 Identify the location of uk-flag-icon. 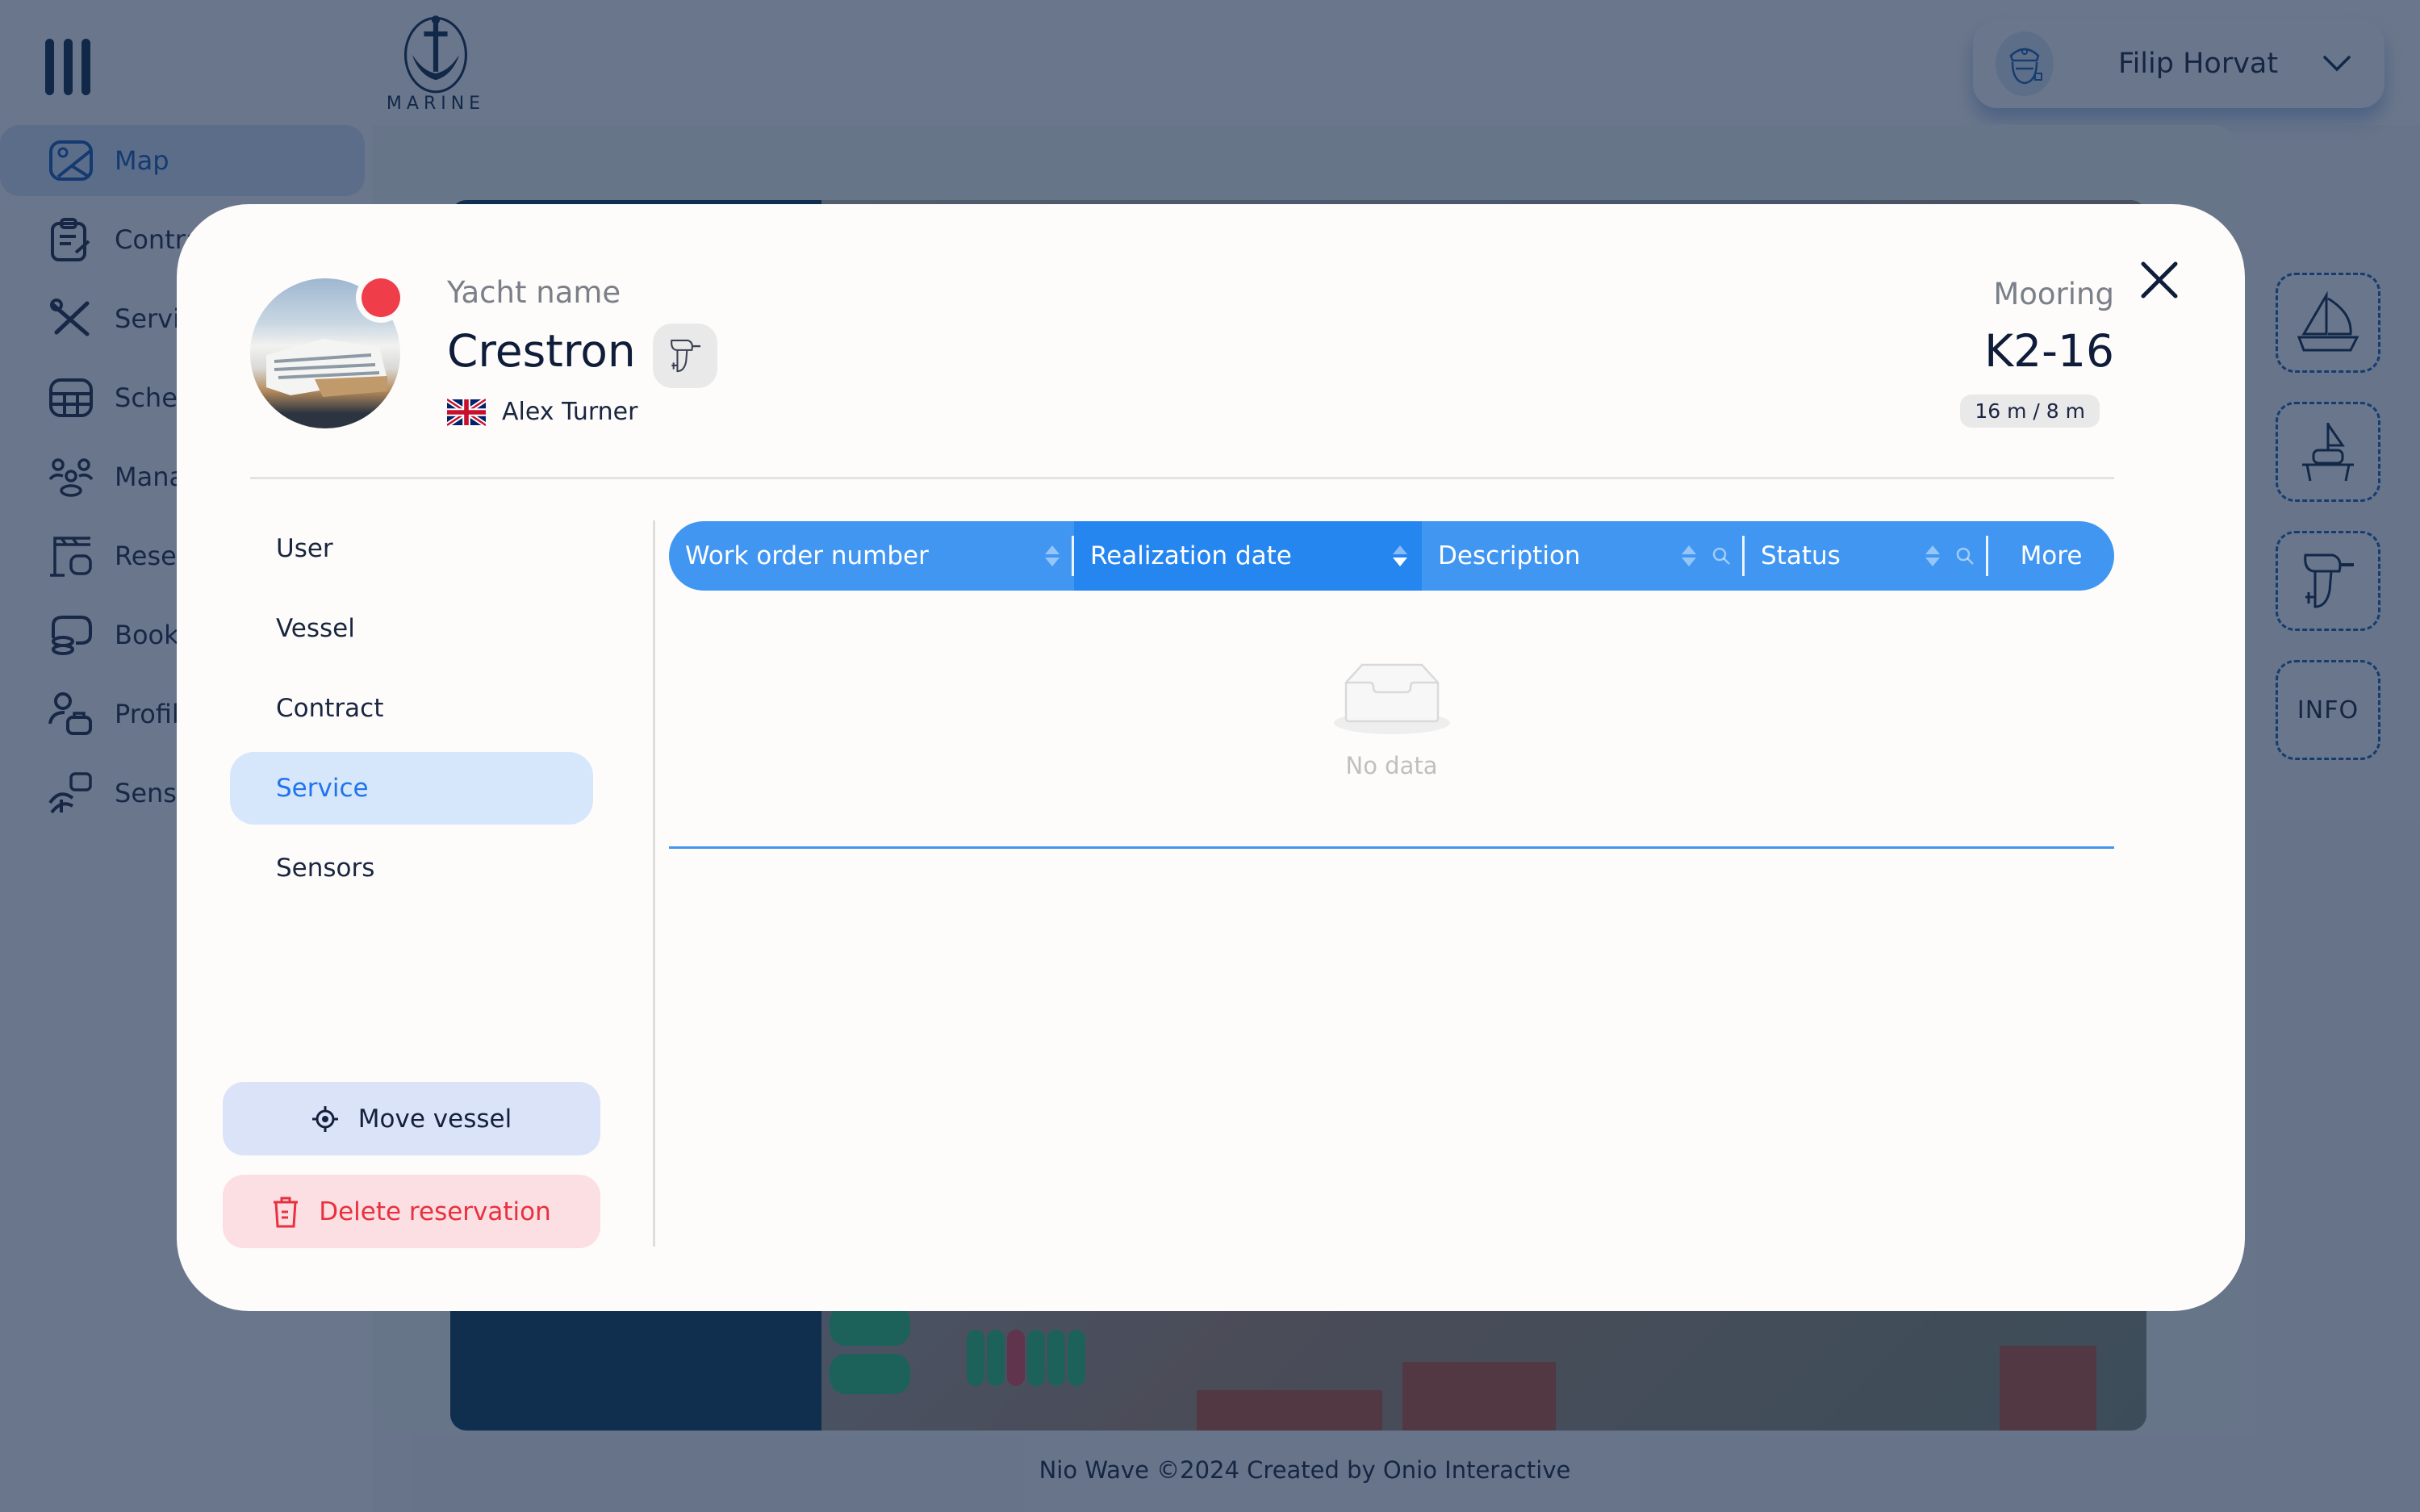
(466, 412).